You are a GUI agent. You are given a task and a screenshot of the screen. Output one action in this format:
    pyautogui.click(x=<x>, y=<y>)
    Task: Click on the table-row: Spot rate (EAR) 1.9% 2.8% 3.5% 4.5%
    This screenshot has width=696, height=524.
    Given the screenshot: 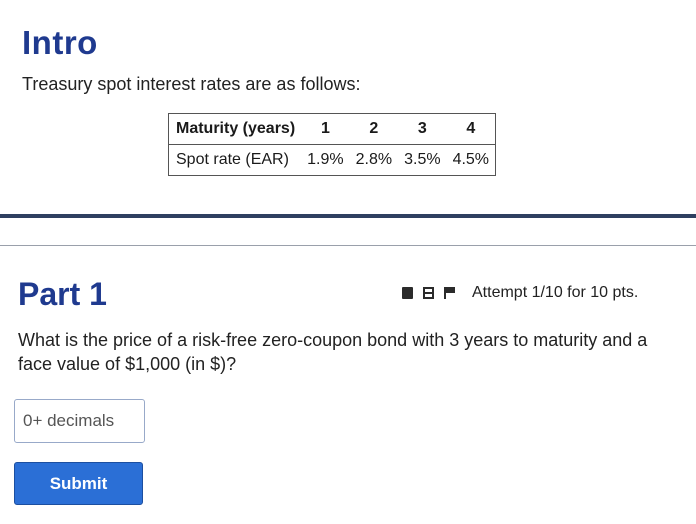 What is the action you would take?
    pyautogui.click(x=332, y=160)
    